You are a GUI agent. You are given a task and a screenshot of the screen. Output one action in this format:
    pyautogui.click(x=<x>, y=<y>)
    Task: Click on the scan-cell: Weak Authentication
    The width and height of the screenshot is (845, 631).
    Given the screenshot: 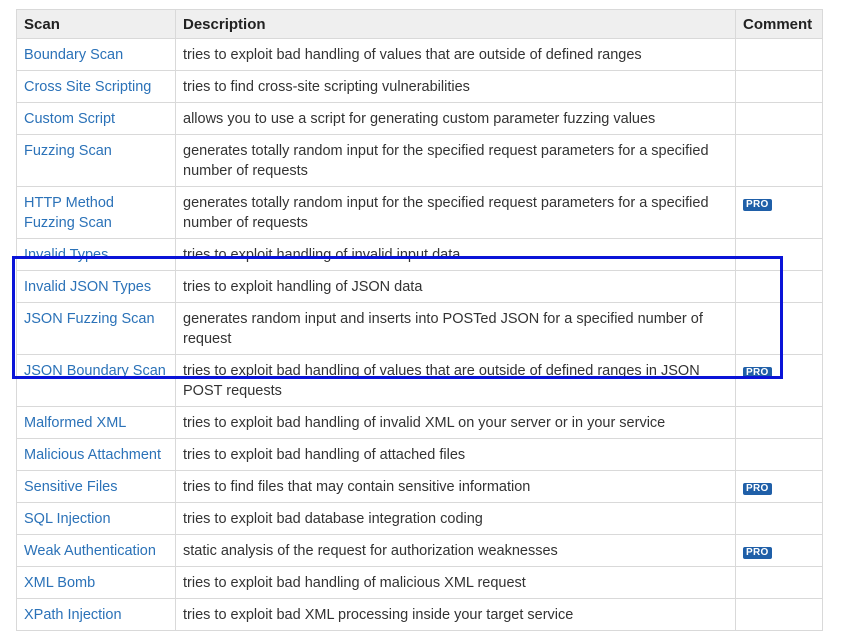 What is the action you would take?
    pyautogui.click(x=96, y=550)
    